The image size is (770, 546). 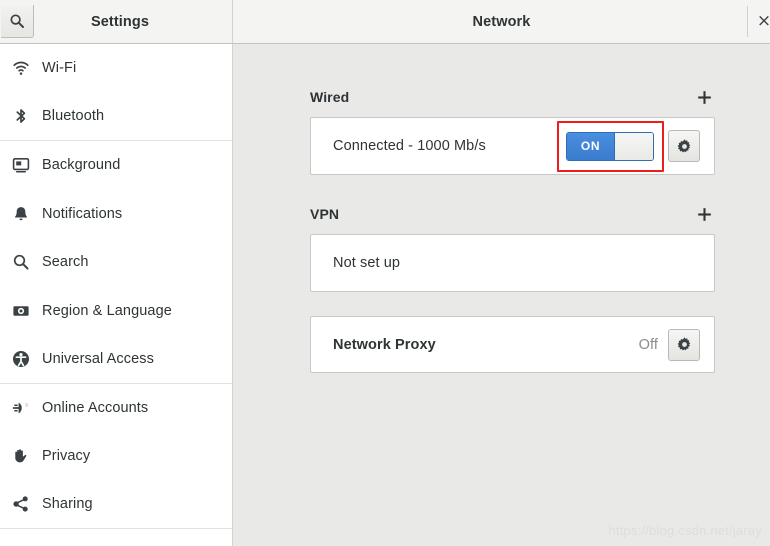 I want to click on sidebar-item-universal-access: Universal Access, so click(x=116, y=359).